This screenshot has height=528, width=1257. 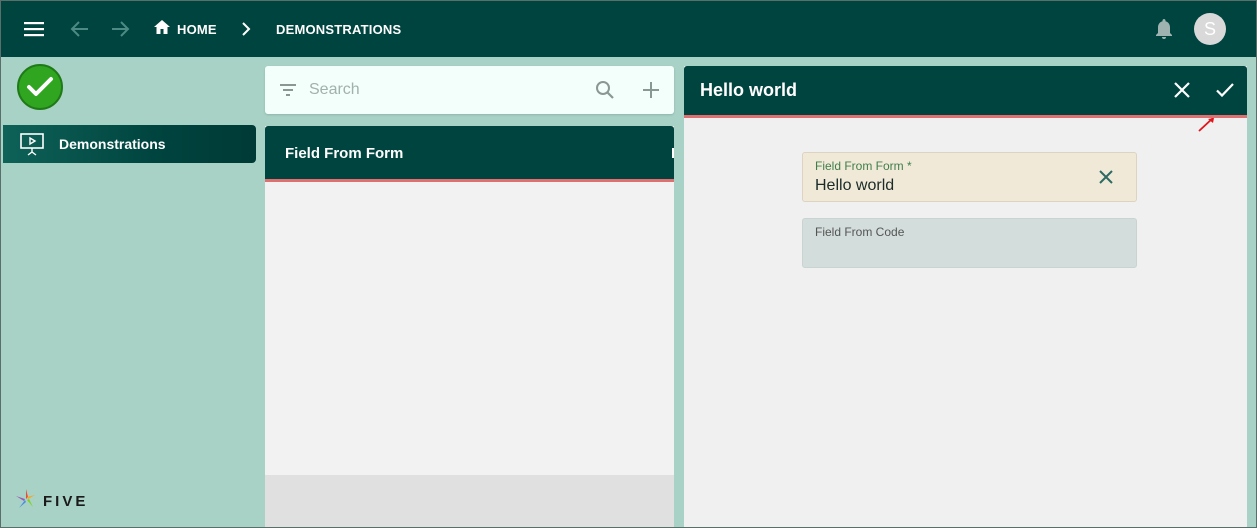 What do you see at coordinates (288, 90) in the screenshot?
I see `filter-icon` at bounding box center [288, 90].